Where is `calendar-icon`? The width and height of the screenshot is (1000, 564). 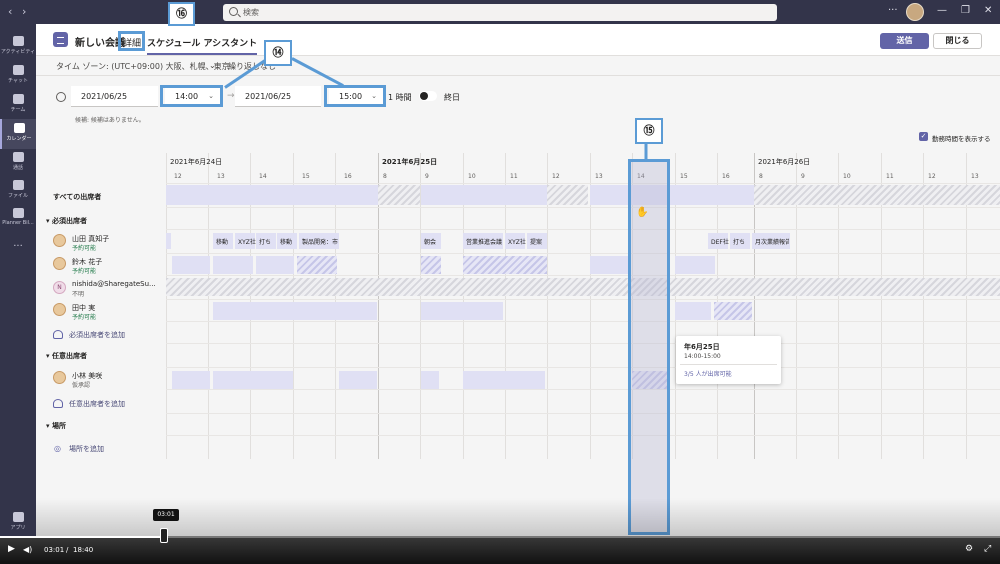
calendar-icon is located at coordinates (19, 128).